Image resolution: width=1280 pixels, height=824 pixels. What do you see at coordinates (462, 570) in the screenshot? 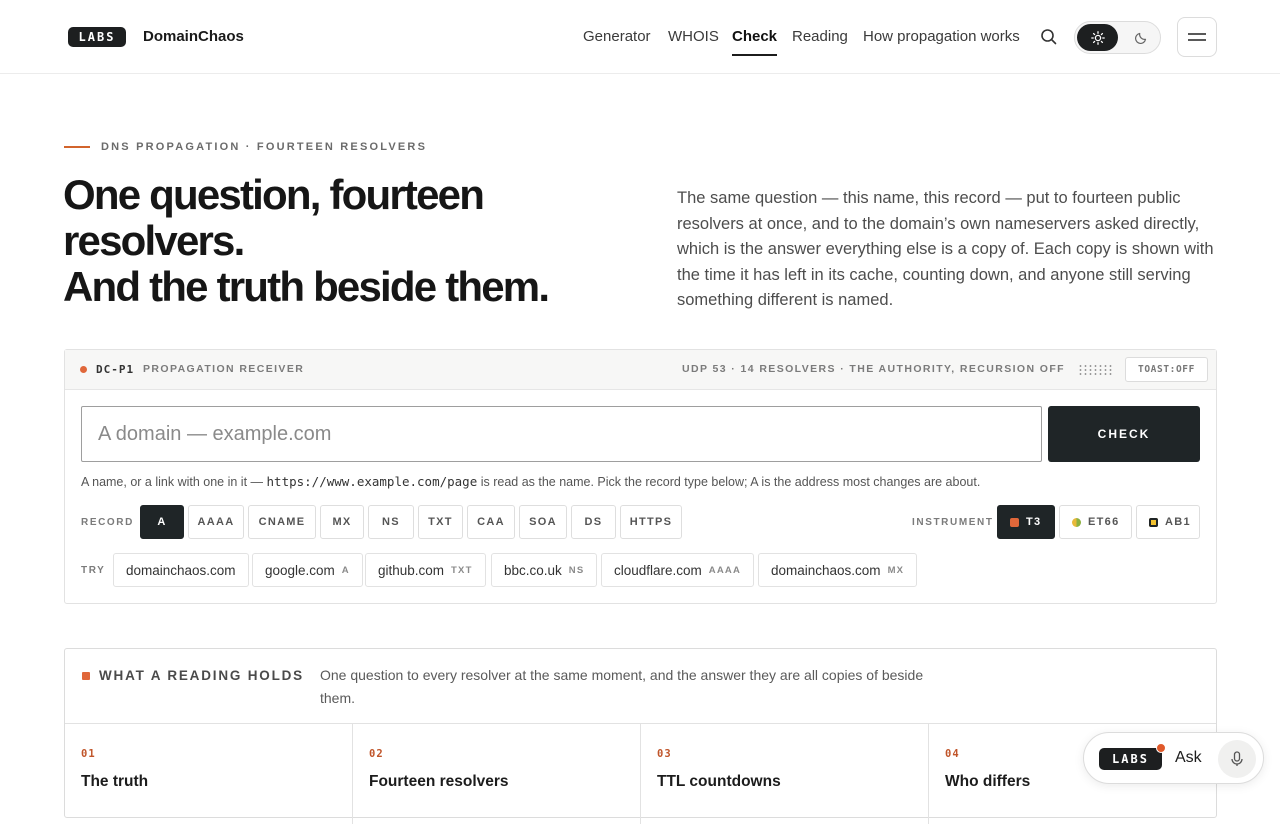
I see `try-record-type: TXT` at bounding box center [462, 570].